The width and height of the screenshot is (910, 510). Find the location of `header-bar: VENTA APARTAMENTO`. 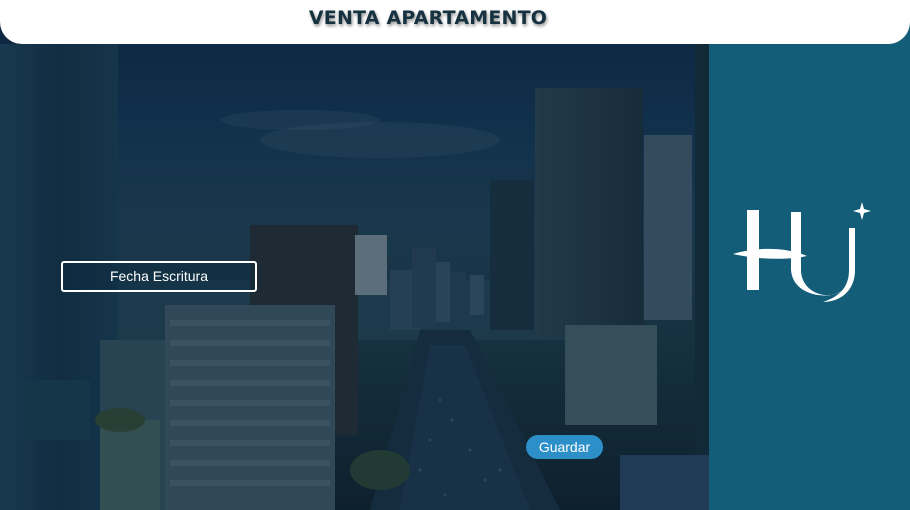

header-bar: VENTA APARTAMENTO is located at coordinates (455, 22).